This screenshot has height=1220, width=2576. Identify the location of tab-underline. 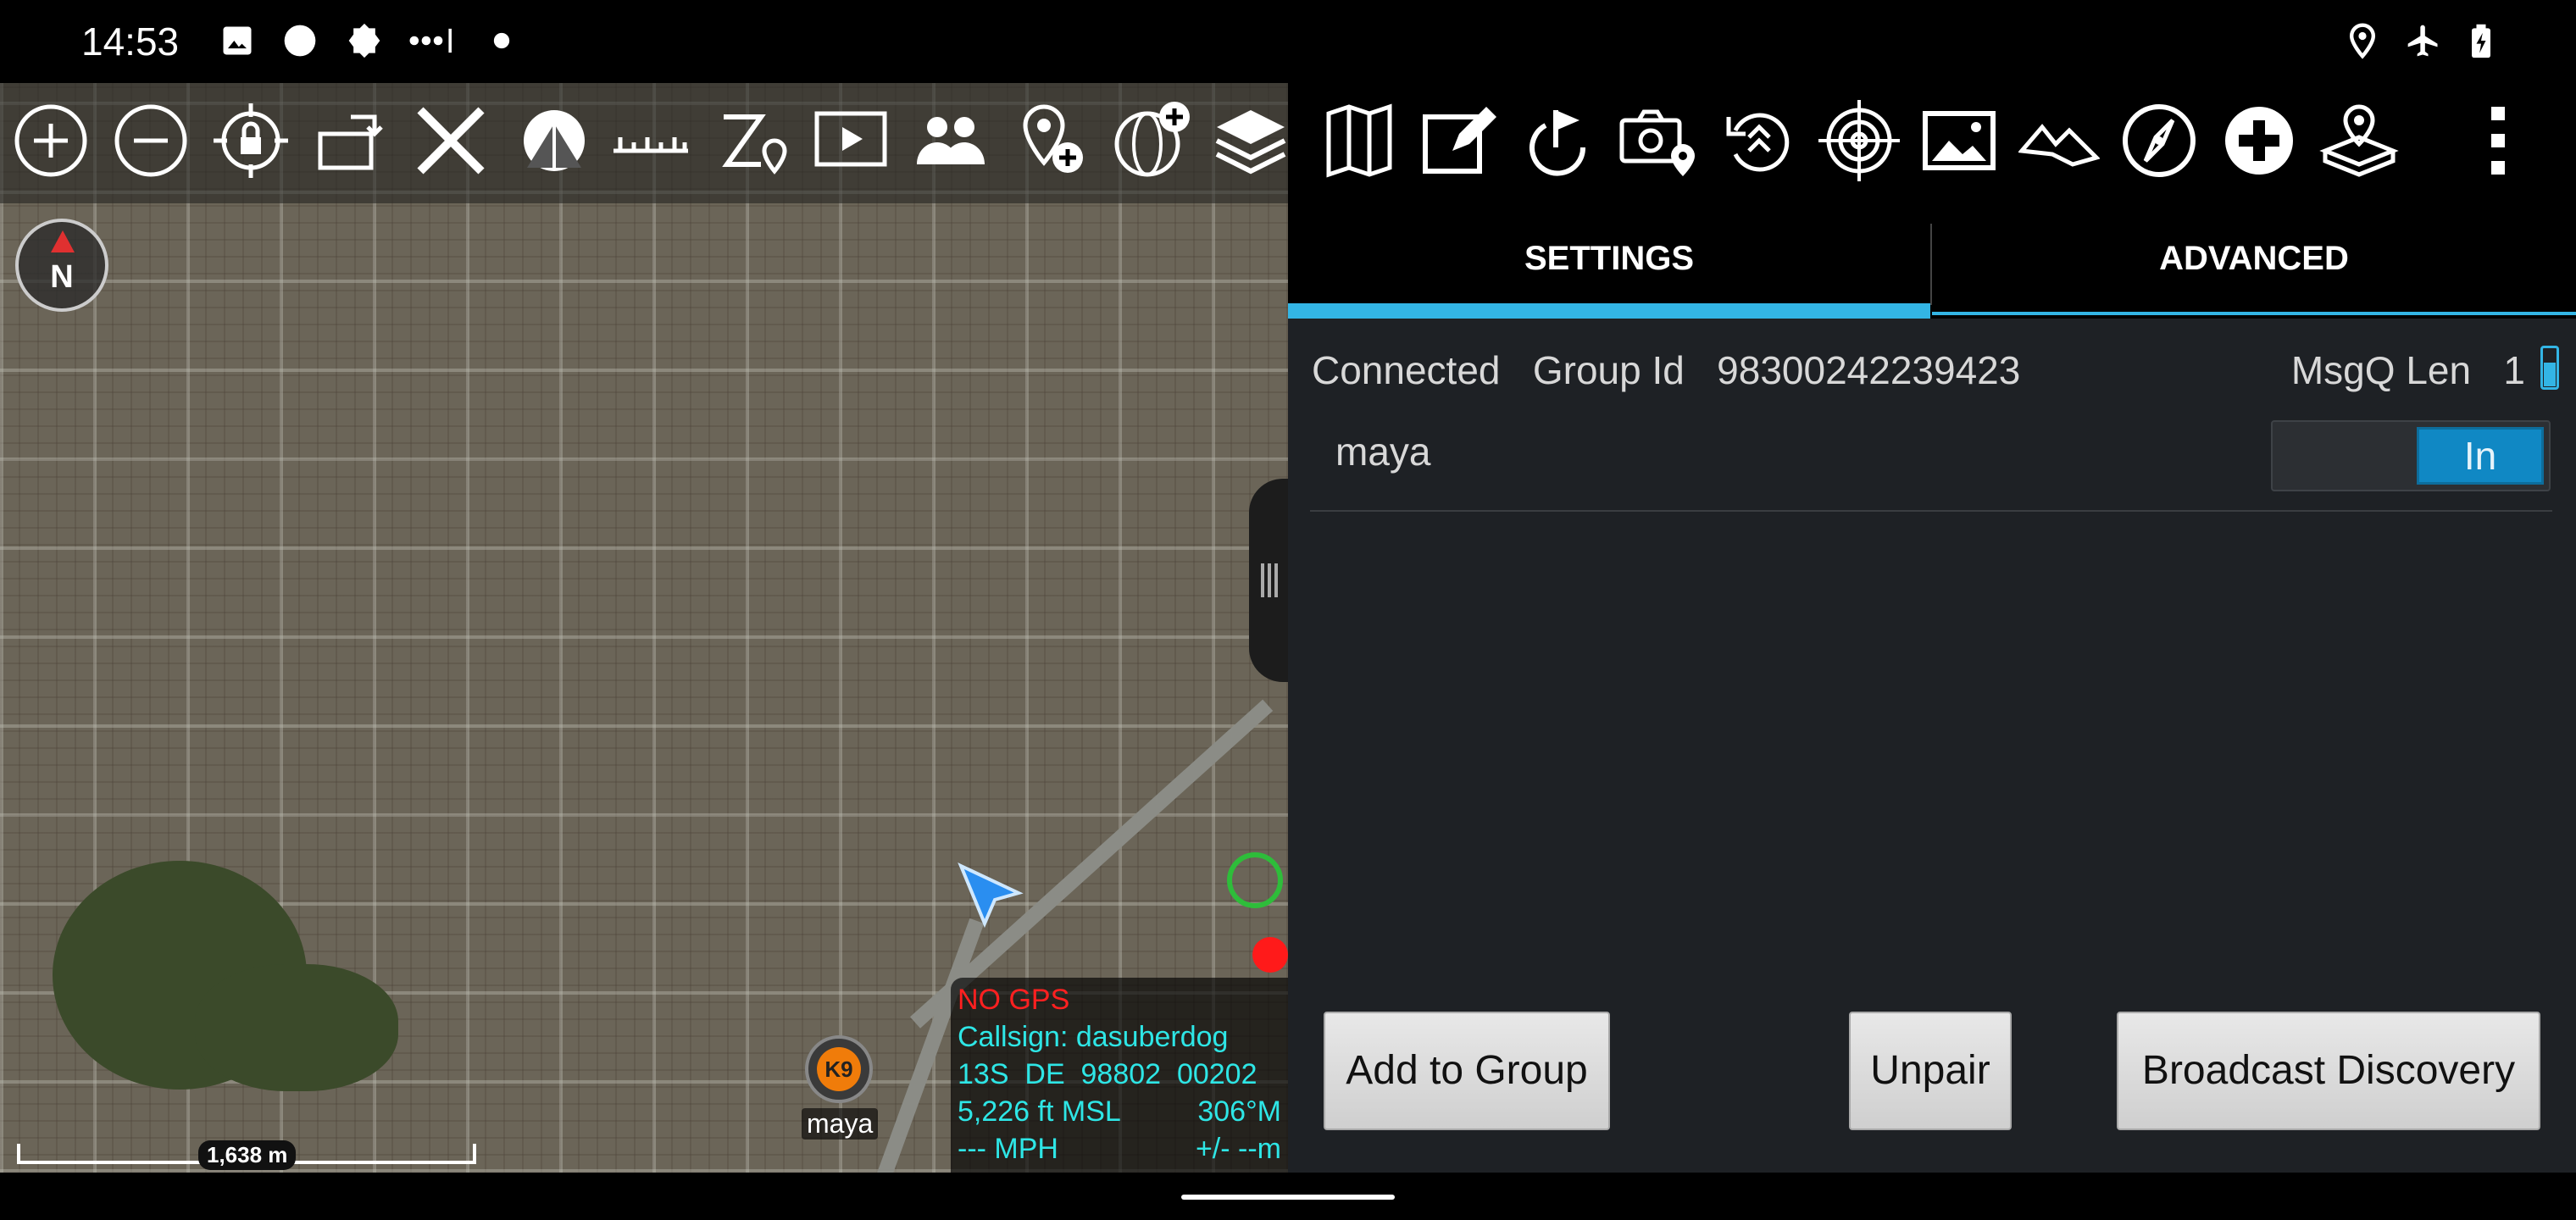
(2254, 313).